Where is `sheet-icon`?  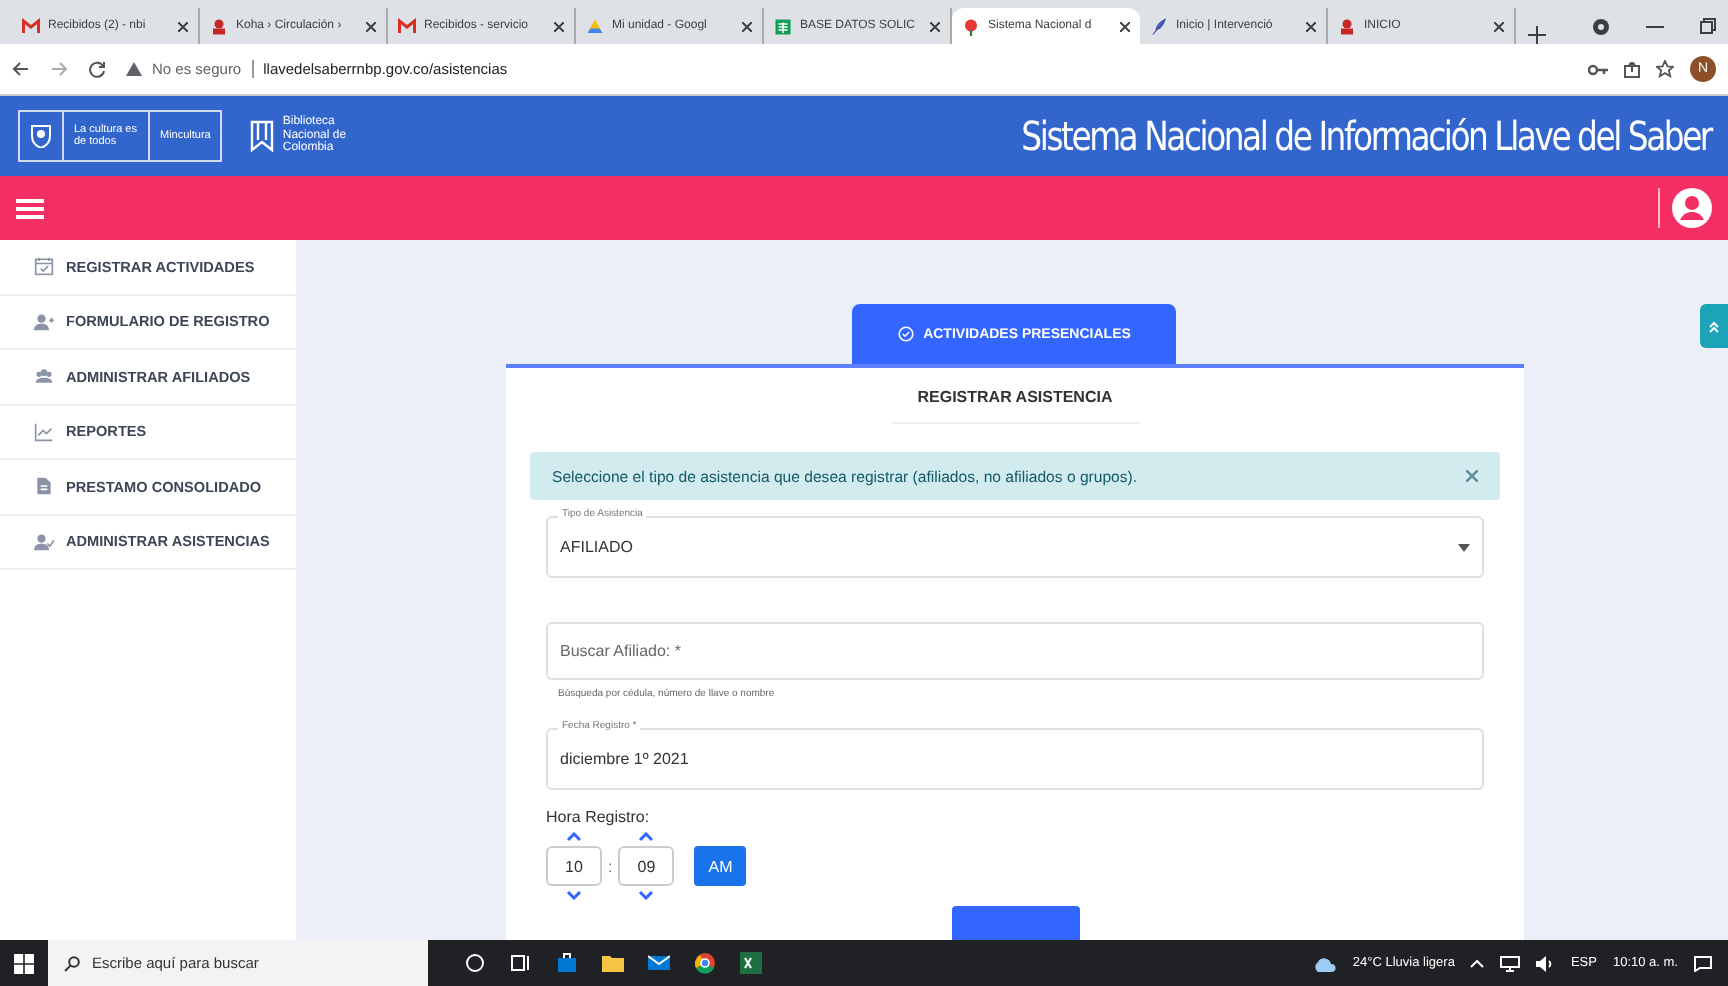 sheet-icon is located at coordinates (783, 26).